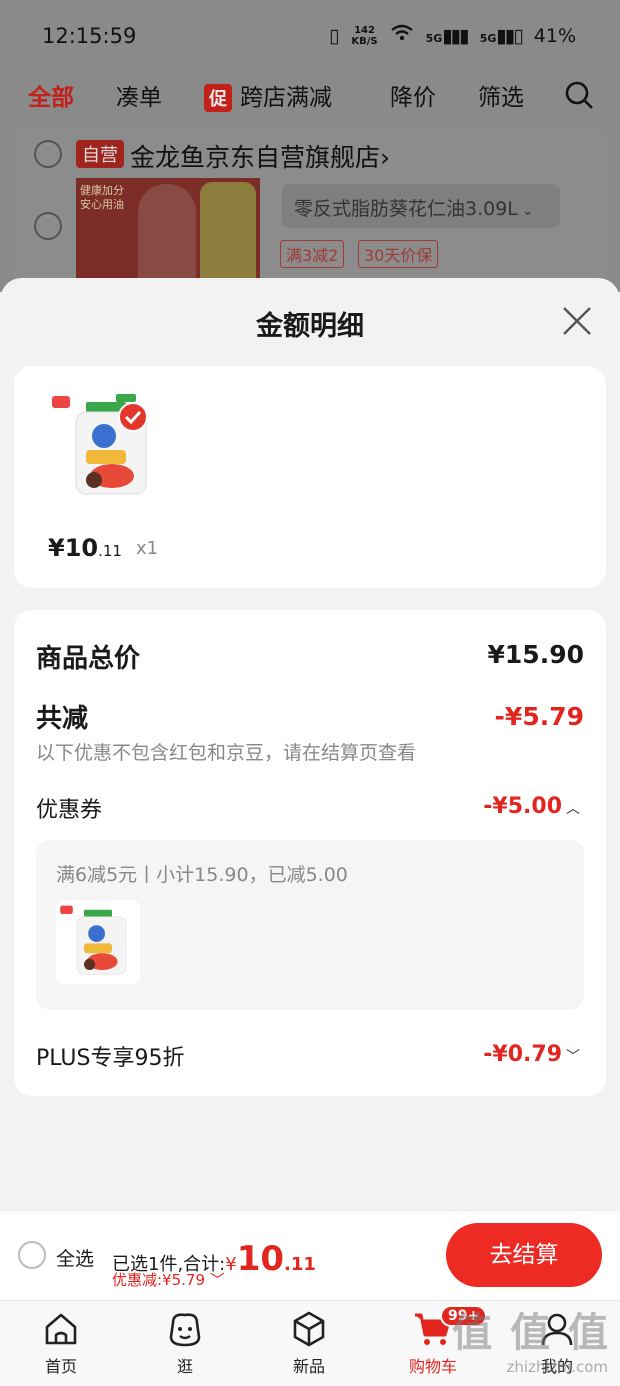  What do you see at coordinates (48, 226) in the screenshot?
I see `item-select-radio` at bounding box center [48, 226].